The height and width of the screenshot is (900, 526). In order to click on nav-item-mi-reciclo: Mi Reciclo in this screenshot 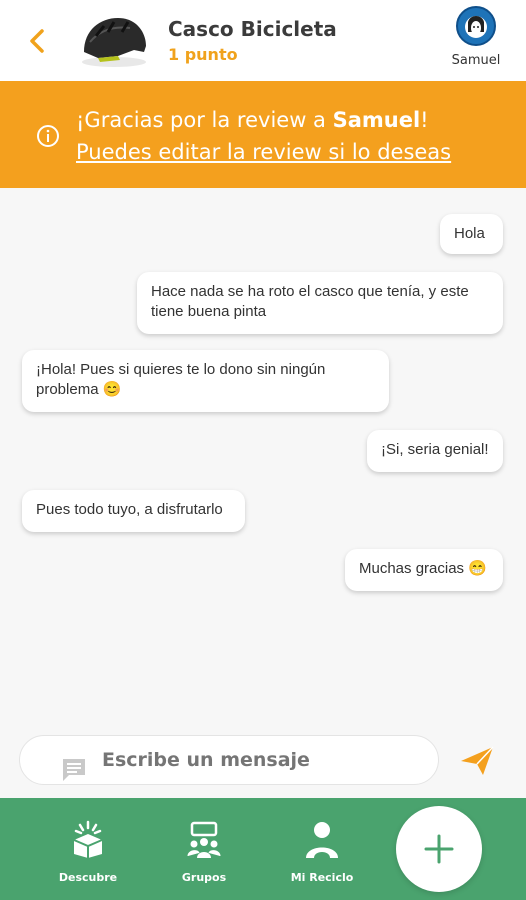, I will do `click(322, 852)`.